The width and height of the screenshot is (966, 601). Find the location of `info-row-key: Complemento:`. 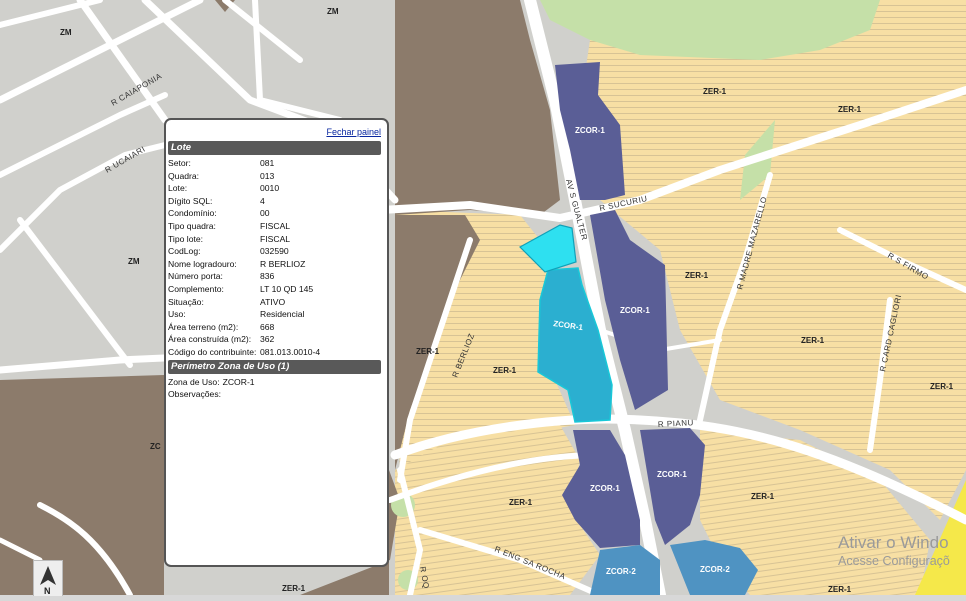

info-row-key: Complemento: is located at coordinates (196, 288).